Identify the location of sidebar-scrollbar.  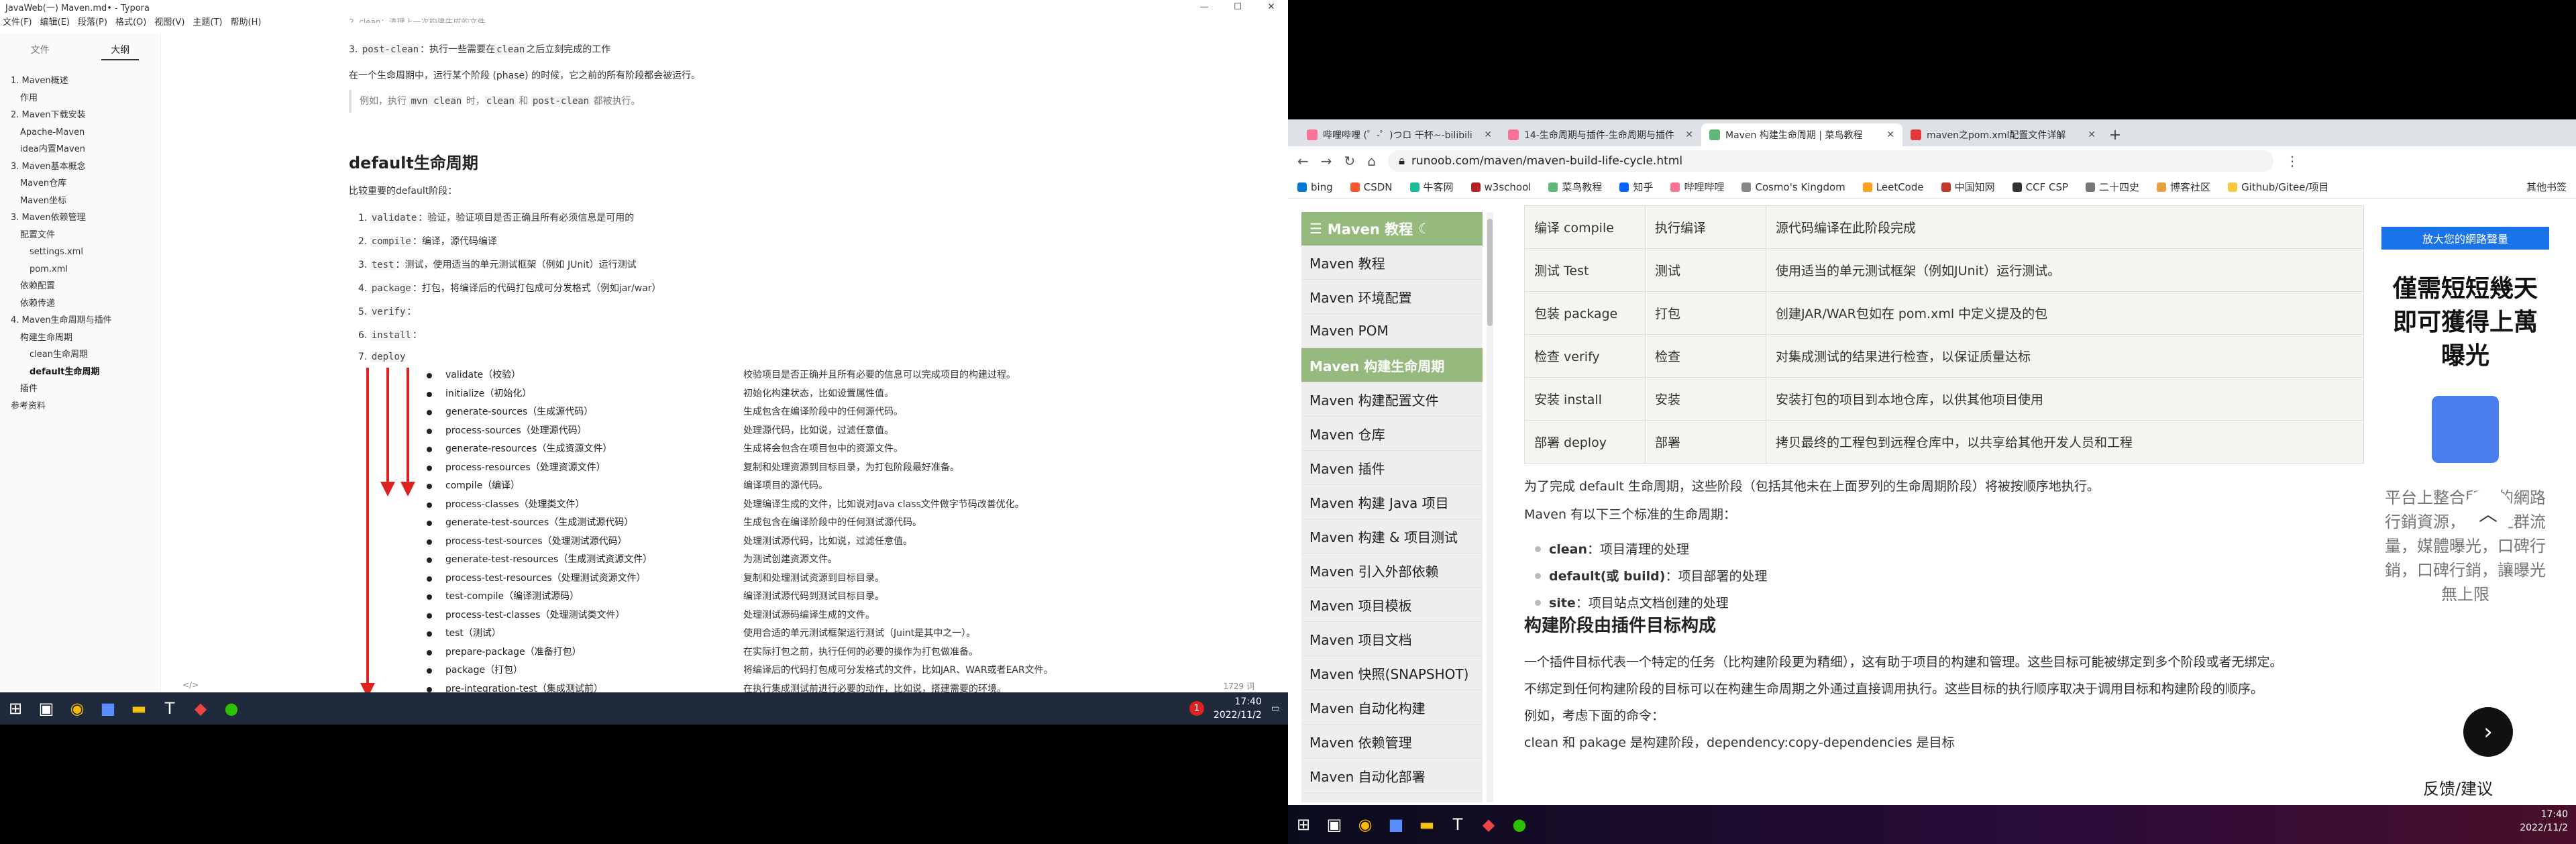
(1490, 507).